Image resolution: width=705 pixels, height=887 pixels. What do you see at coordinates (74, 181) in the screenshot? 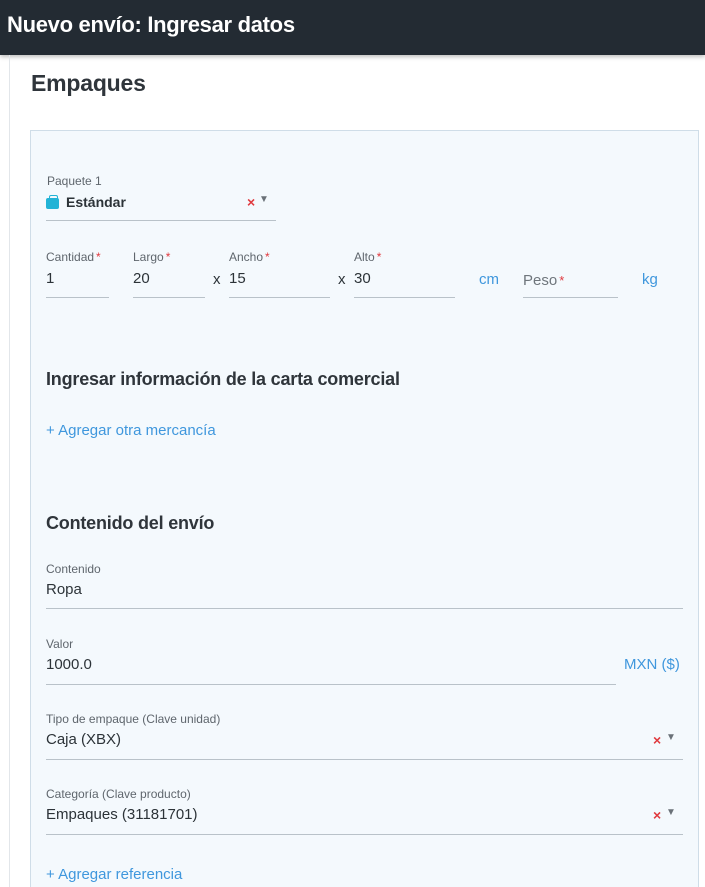
I see `package-label: Paquete 1` at bounding box center [74, 181].